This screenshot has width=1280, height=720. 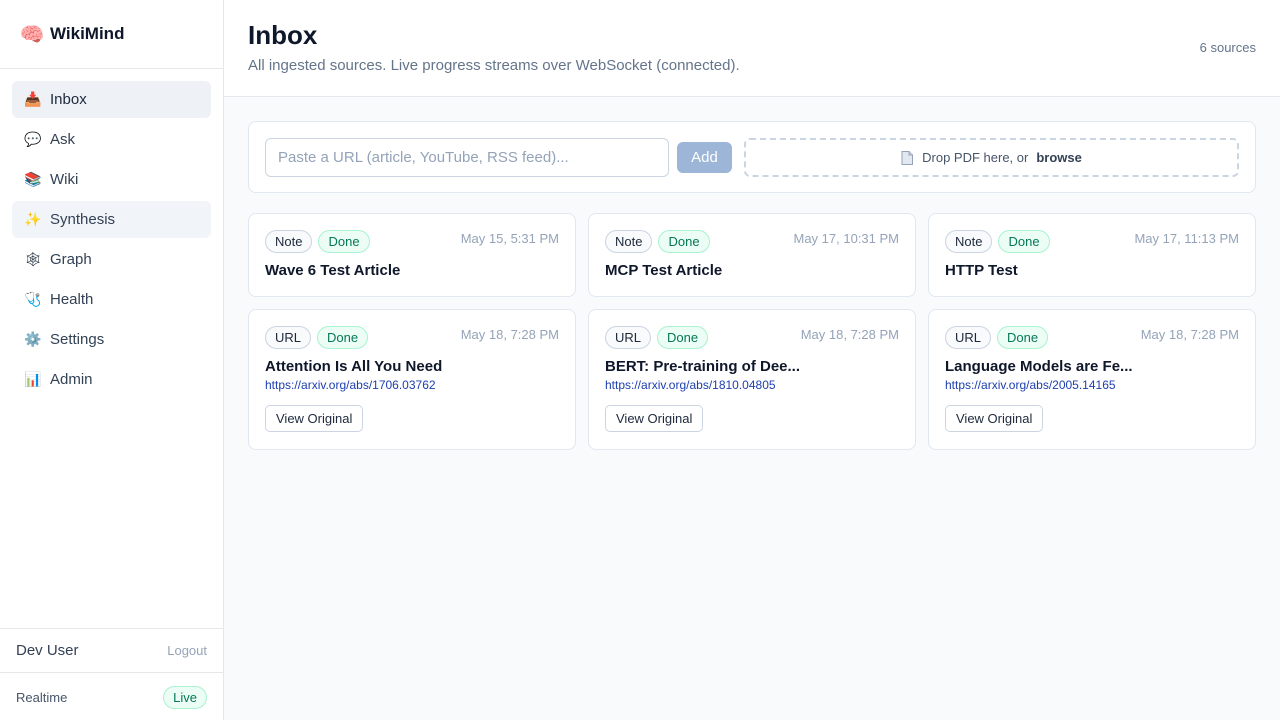 What do you see at coordinates (333, 270) in the screenshot?
I see `card-title: Wave 6 Test Article` at bounding box center [333, 270].